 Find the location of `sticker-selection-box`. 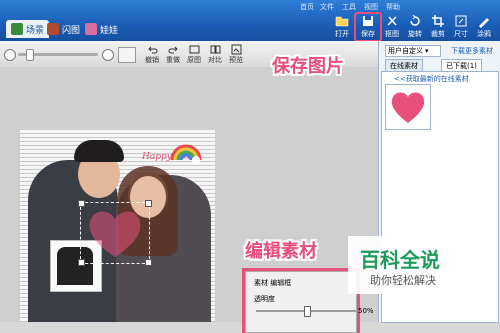

sticker-selection-box is located at coordinates (115, 233).